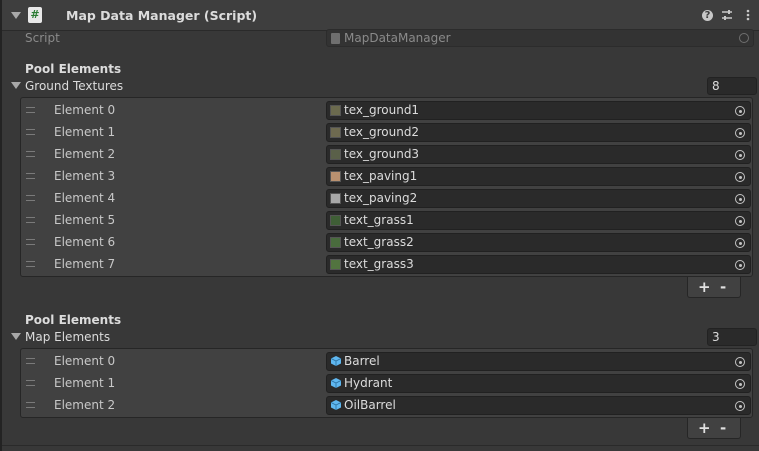 Image resolution: width=759 pixels, height=451 pixels. Describe the element at coordinates (538, 242) in the screenshot. I see `object-field: text_grass2` at that location.